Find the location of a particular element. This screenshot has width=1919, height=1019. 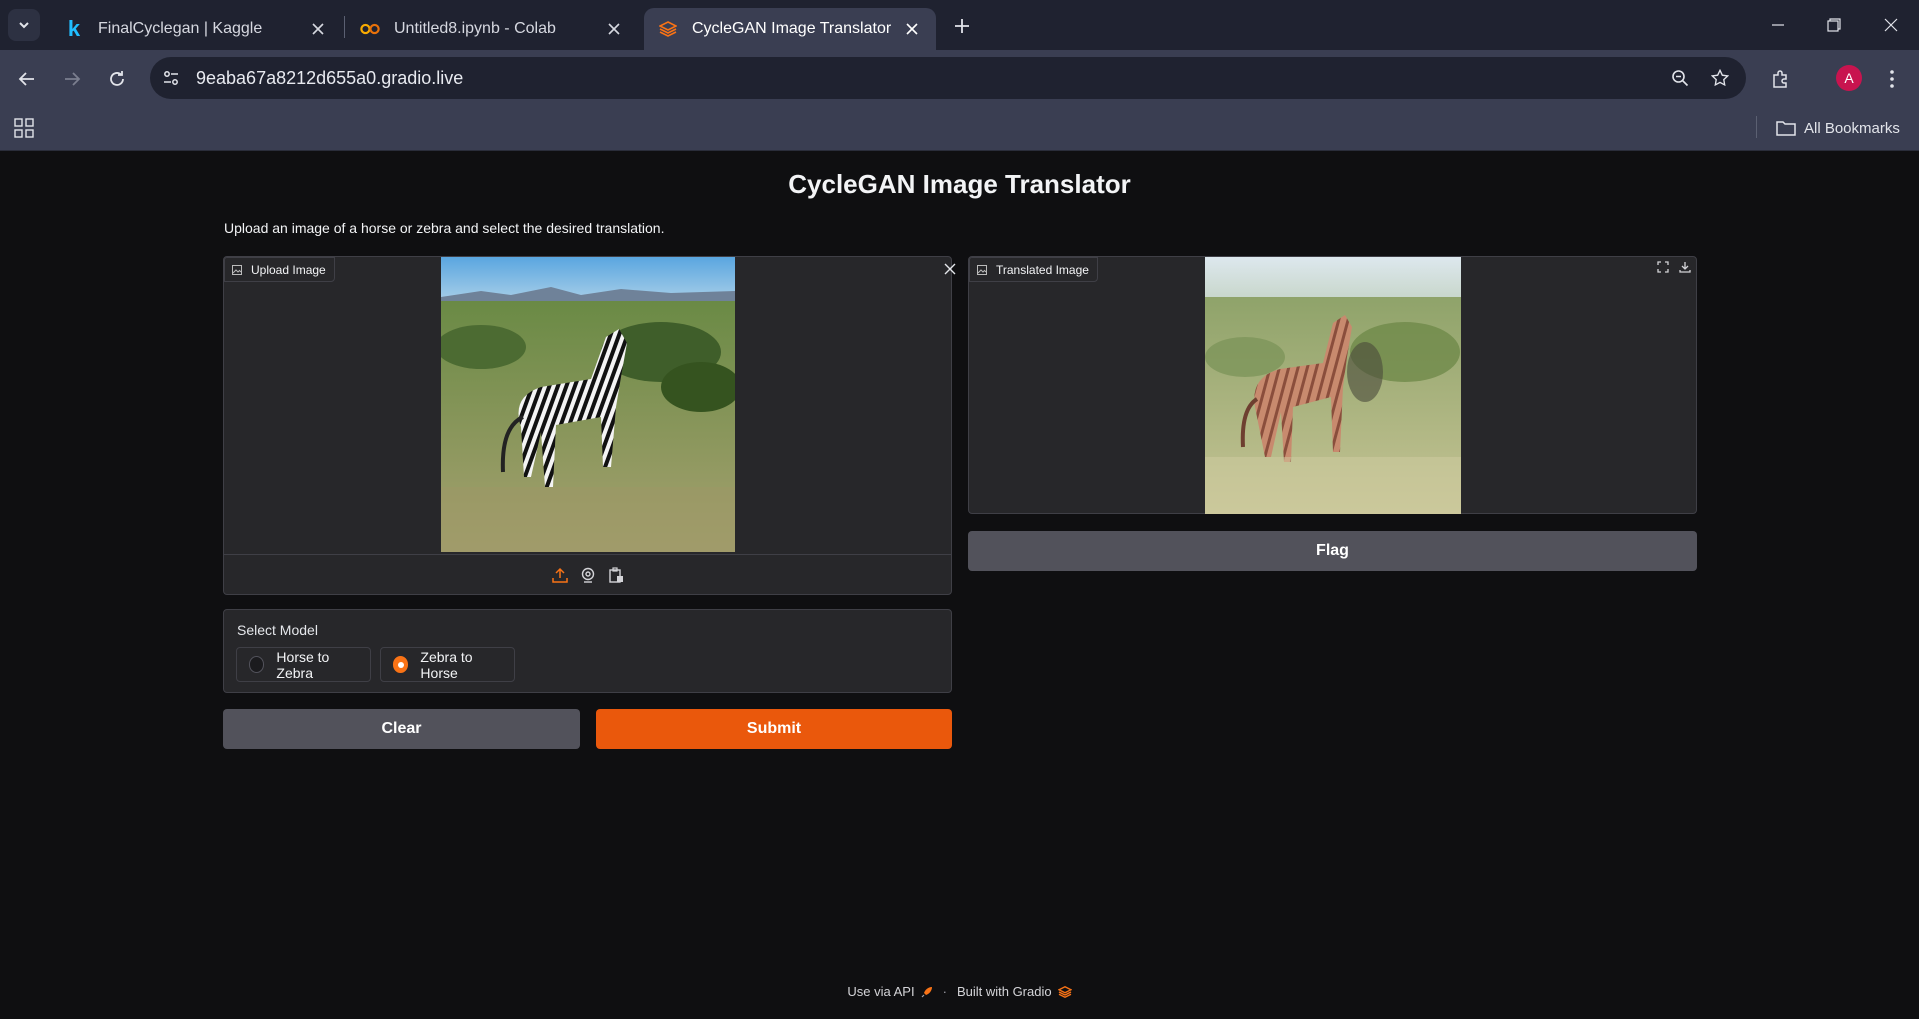

rocket-icon is located at coordinates (927, 992).